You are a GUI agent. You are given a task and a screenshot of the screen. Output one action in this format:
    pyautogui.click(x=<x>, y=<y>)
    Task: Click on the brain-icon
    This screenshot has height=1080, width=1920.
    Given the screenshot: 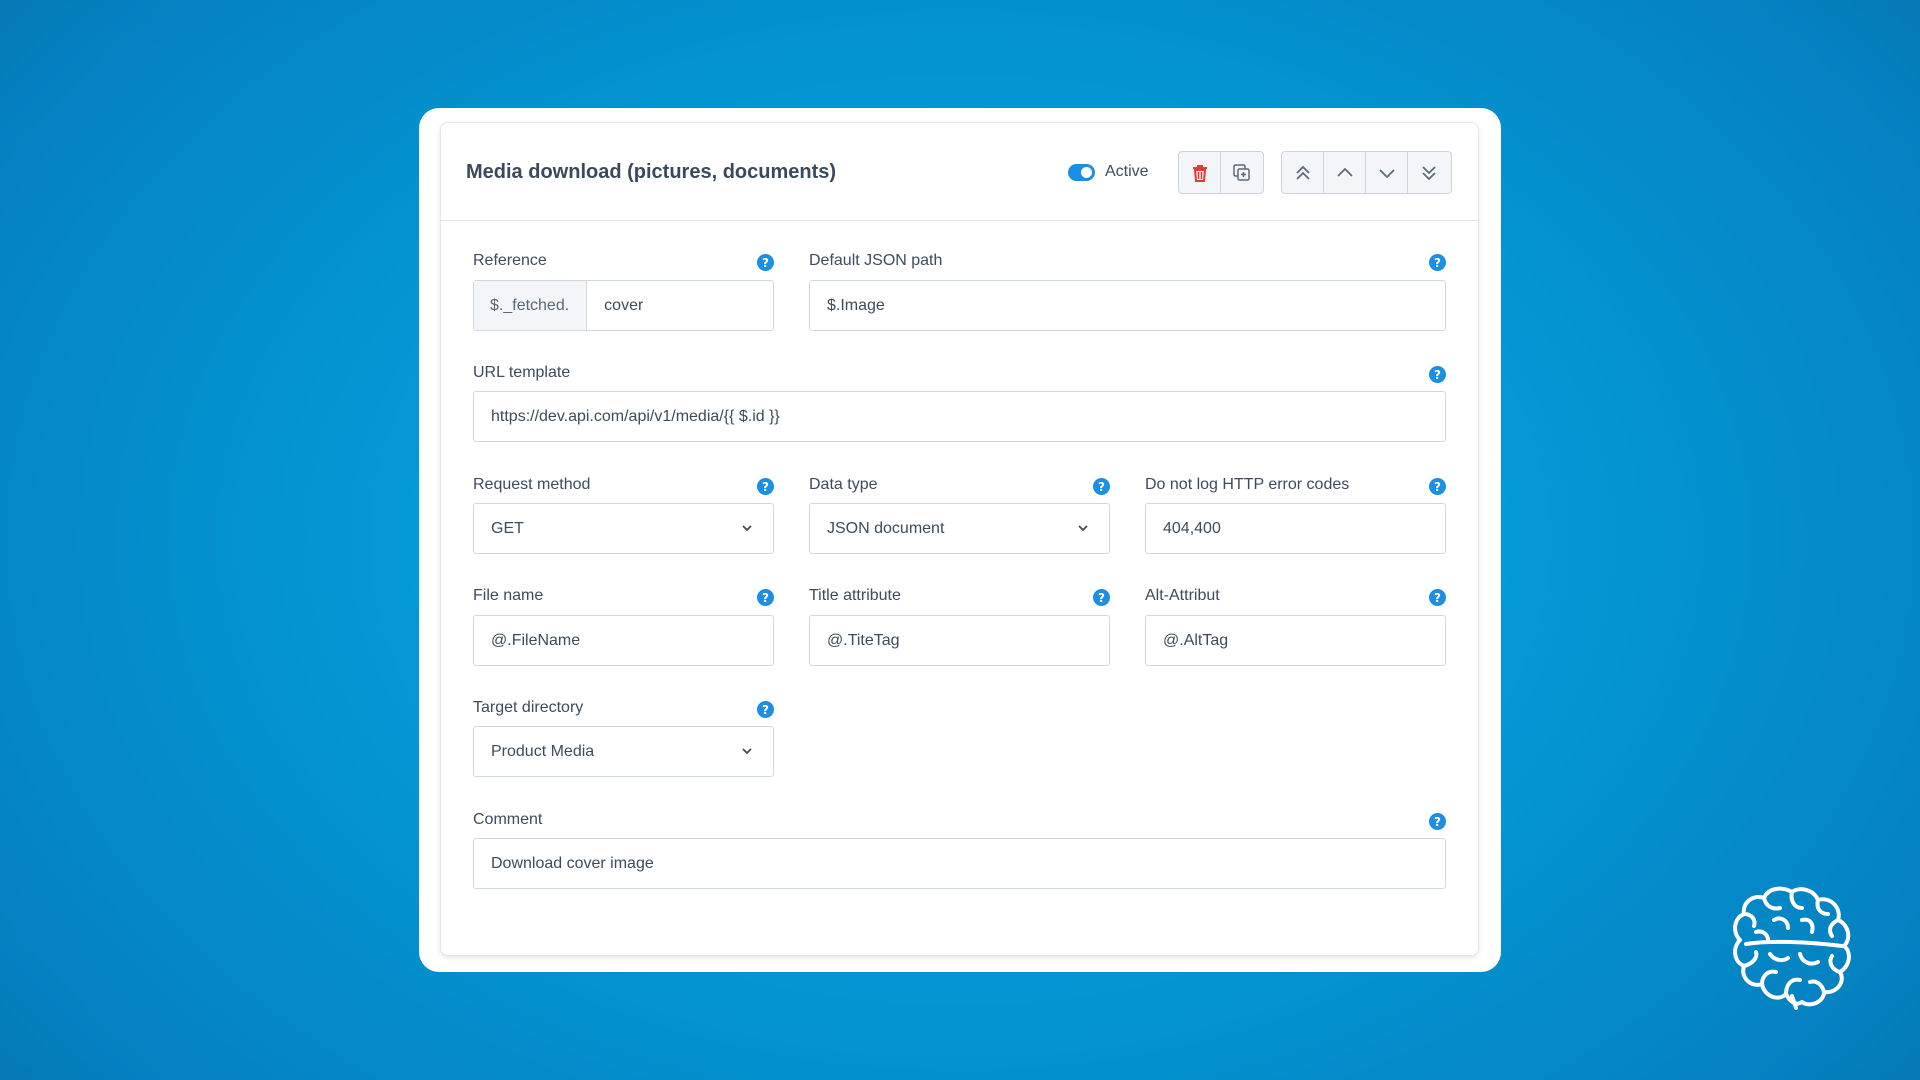 What is the action you would take?
    pyautogui.click(x=1792, y=950)
    